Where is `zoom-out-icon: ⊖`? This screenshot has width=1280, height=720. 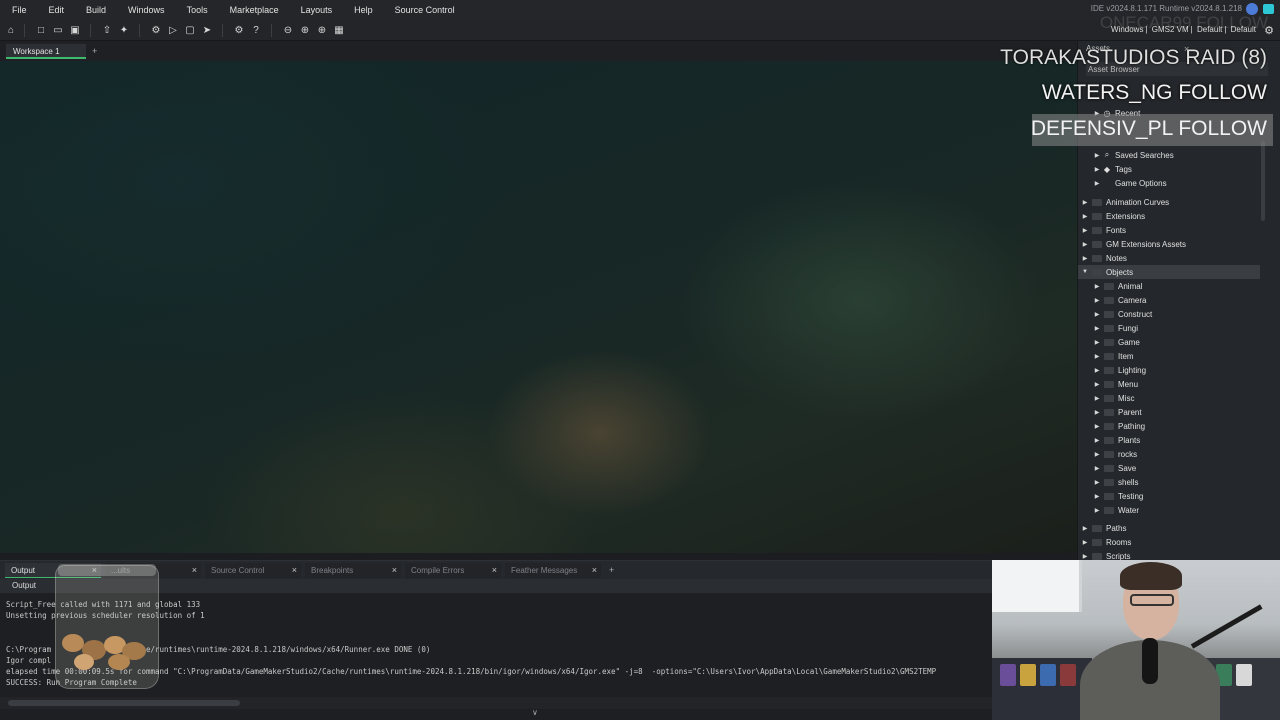 zoom-out-icon: ⊖ is located at coordinates (288, 30).